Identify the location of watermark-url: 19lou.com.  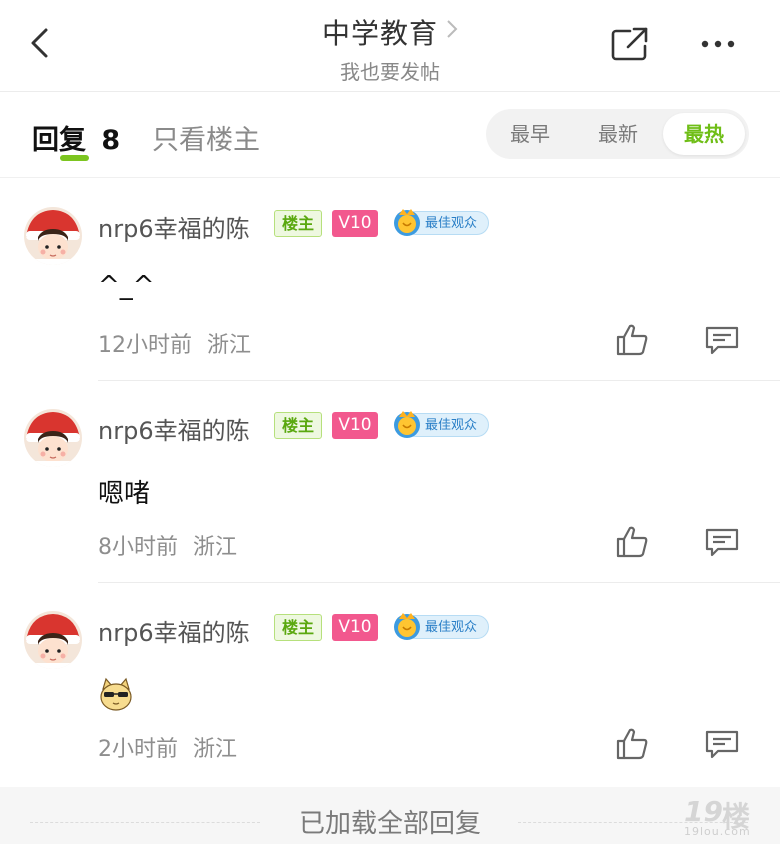
(717, 831).